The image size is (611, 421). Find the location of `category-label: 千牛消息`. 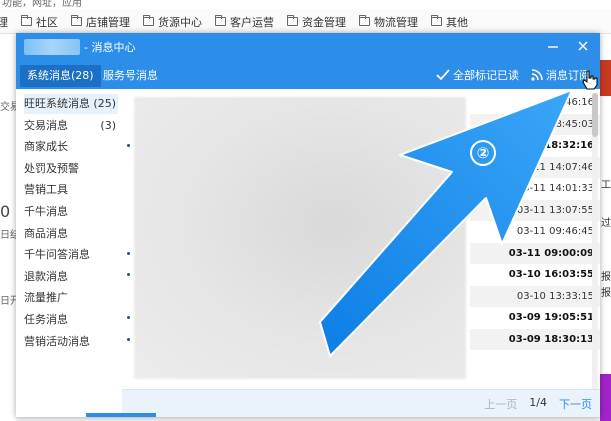

category-label: 千牛消息 is located at coordinates (46, 211).